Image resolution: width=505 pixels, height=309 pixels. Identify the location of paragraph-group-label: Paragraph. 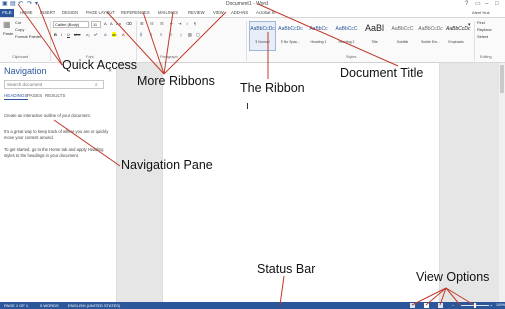
(169, 57).